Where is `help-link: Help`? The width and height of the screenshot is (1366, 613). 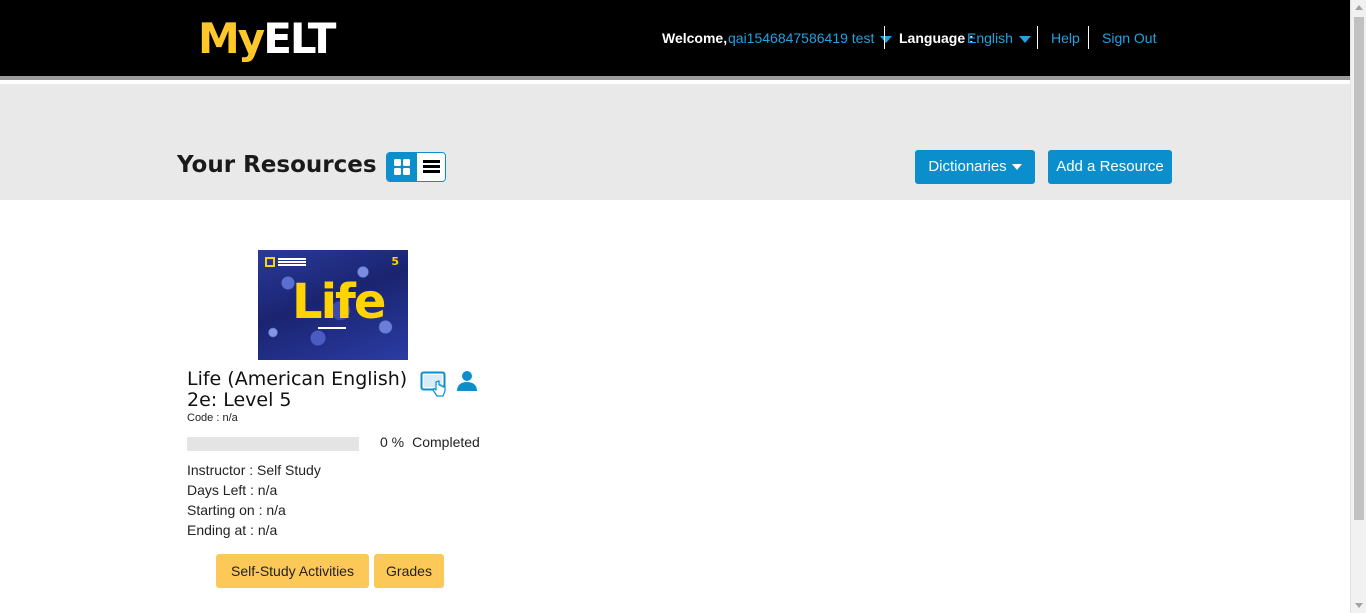 help-link: Help is located at coordinates (1065, 38).